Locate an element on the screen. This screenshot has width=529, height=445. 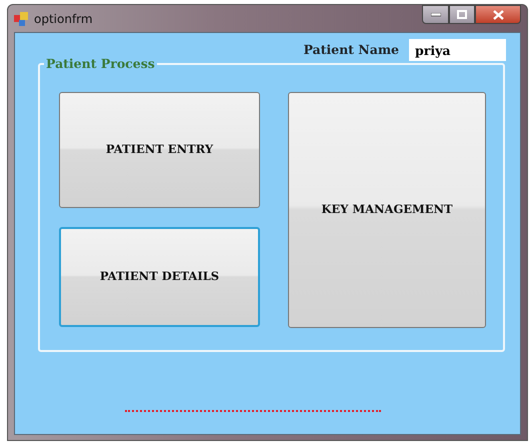
close-button is located at coordinates (498, 14).